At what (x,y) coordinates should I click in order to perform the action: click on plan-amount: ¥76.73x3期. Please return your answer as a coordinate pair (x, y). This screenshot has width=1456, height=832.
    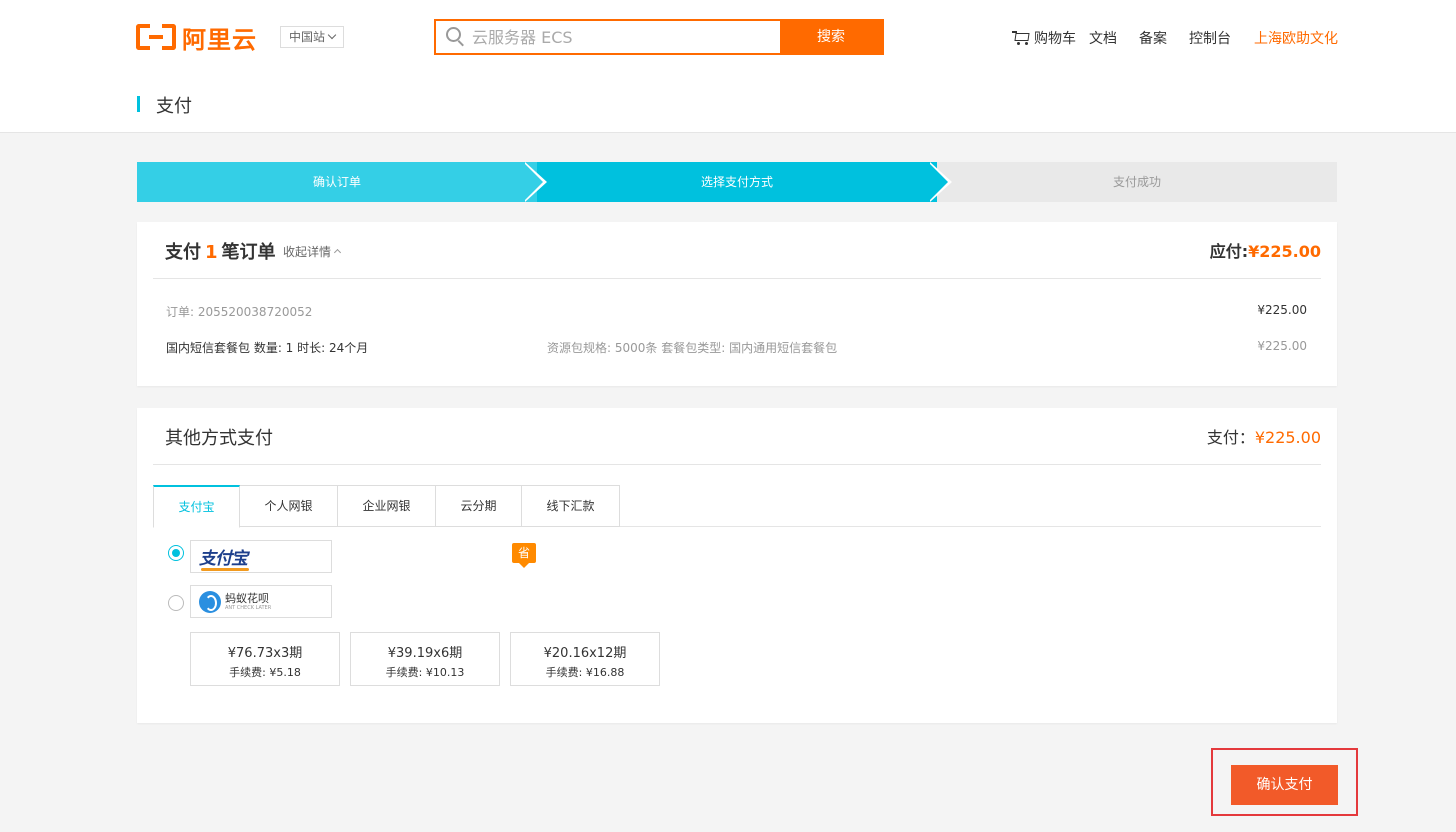
    Looking at the image, I should click on (265, 653).